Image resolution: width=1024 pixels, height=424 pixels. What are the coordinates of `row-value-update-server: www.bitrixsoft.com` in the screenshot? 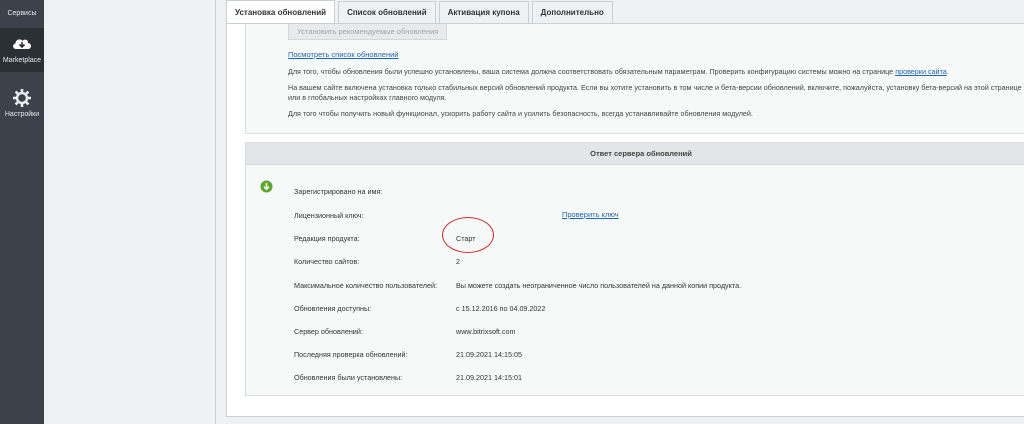 It's located at (486, 331).